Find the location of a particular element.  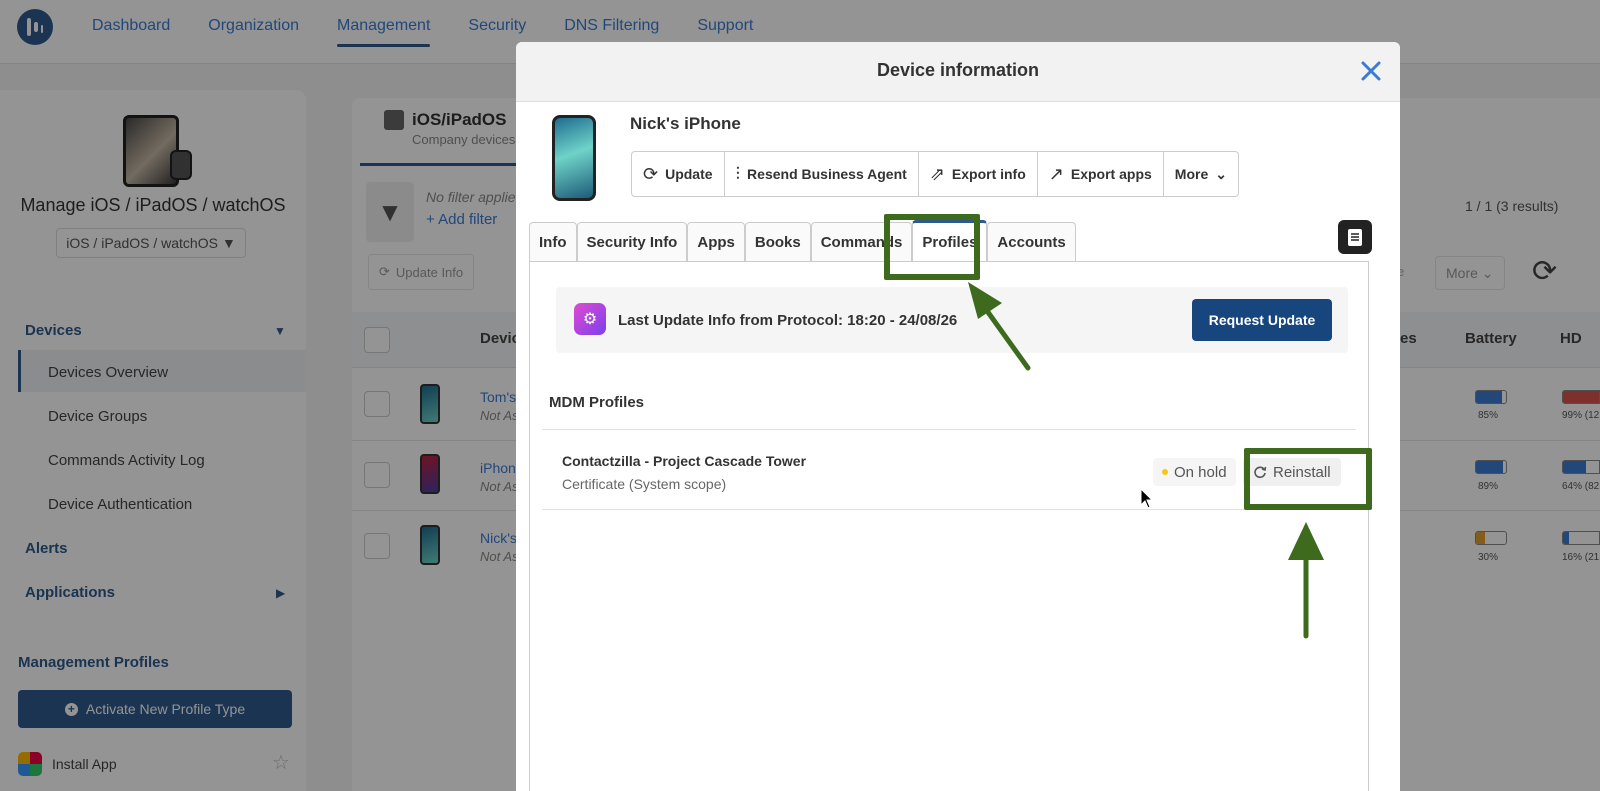

annotation-arrows is located at coordinates (1146, 460).